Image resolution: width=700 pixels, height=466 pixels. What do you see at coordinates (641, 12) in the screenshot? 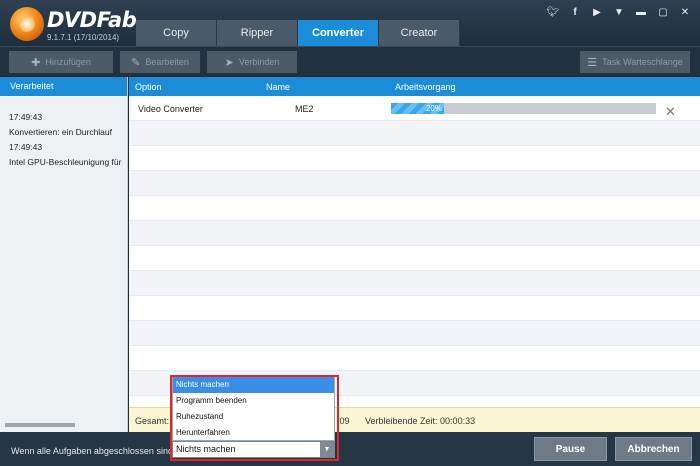
I see `minimize-icon: ▬` at bounding box center [641, 12].